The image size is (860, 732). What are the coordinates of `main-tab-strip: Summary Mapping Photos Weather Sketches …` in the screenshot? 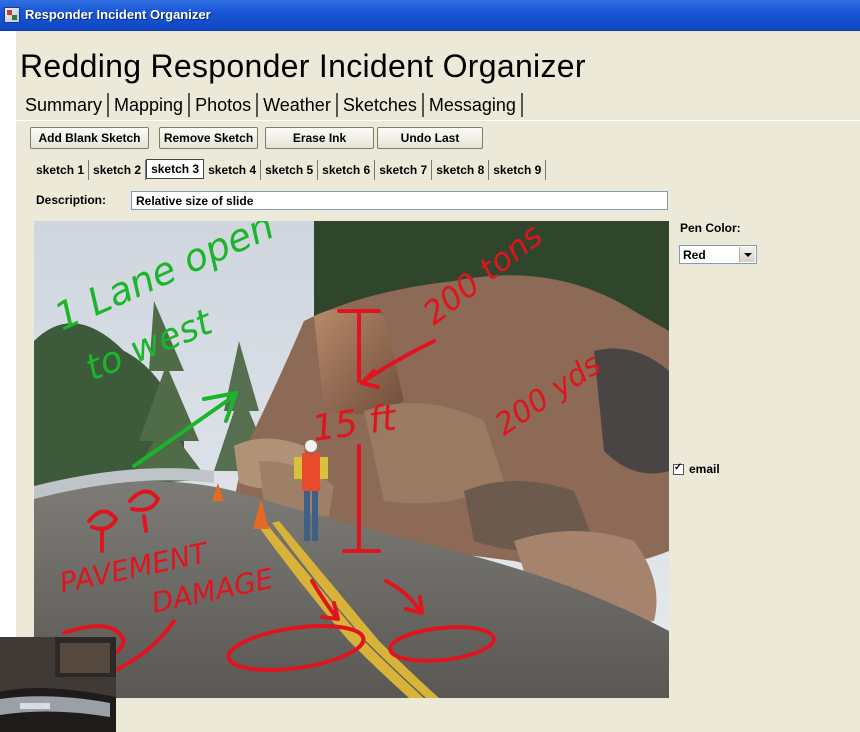 It's located at (271, 106).